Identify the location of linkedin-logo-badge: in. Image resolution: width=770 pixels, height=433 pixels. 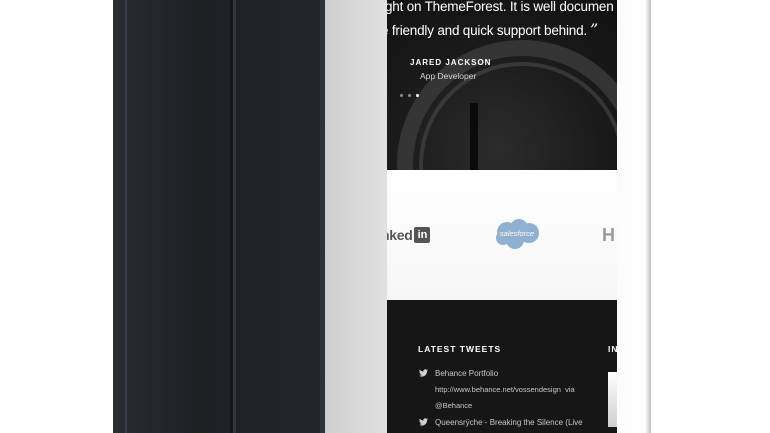
(422, 235).